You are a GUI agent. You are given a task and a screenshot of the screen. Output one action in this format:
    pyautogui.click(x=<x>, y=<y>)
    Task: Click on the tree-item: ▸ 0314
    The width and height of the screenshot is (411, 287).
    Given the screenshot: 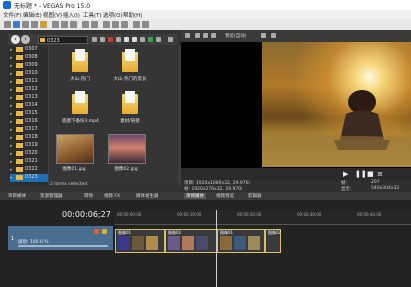 What is the action you would take?
    pyautogui.click(x=29, y=106)
    